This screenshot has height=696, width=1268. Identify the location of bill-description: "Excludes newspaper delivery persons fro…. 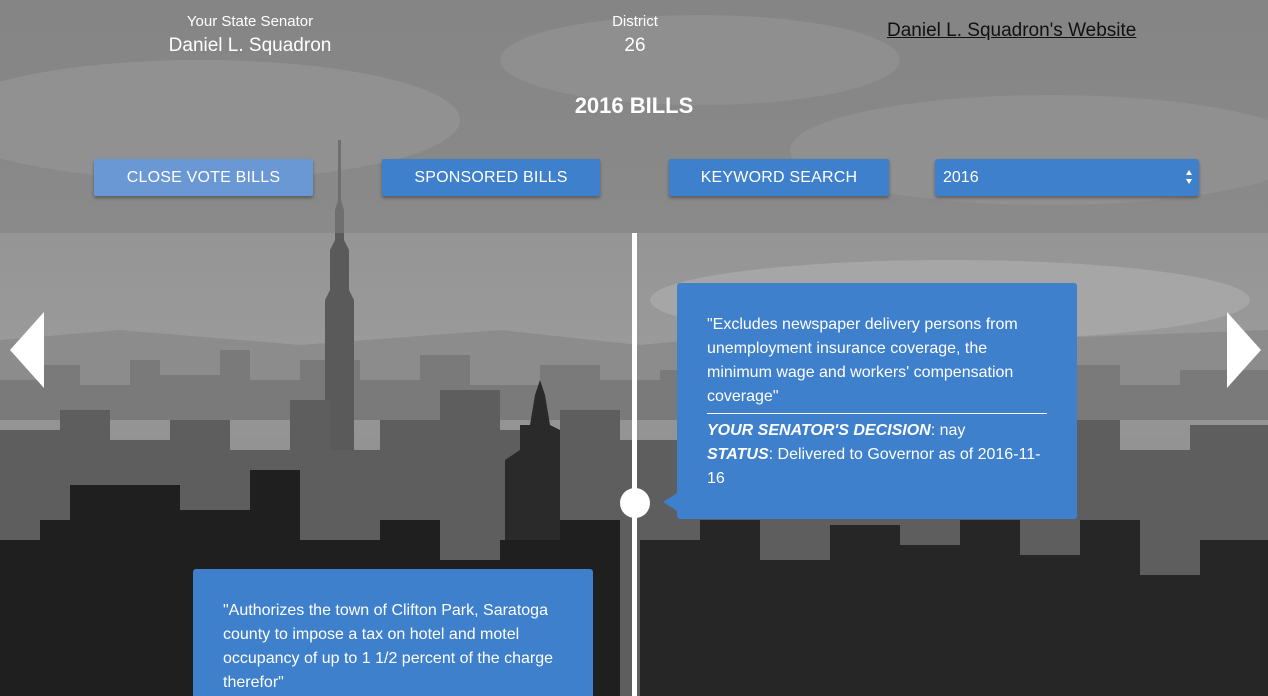
(862, 360).